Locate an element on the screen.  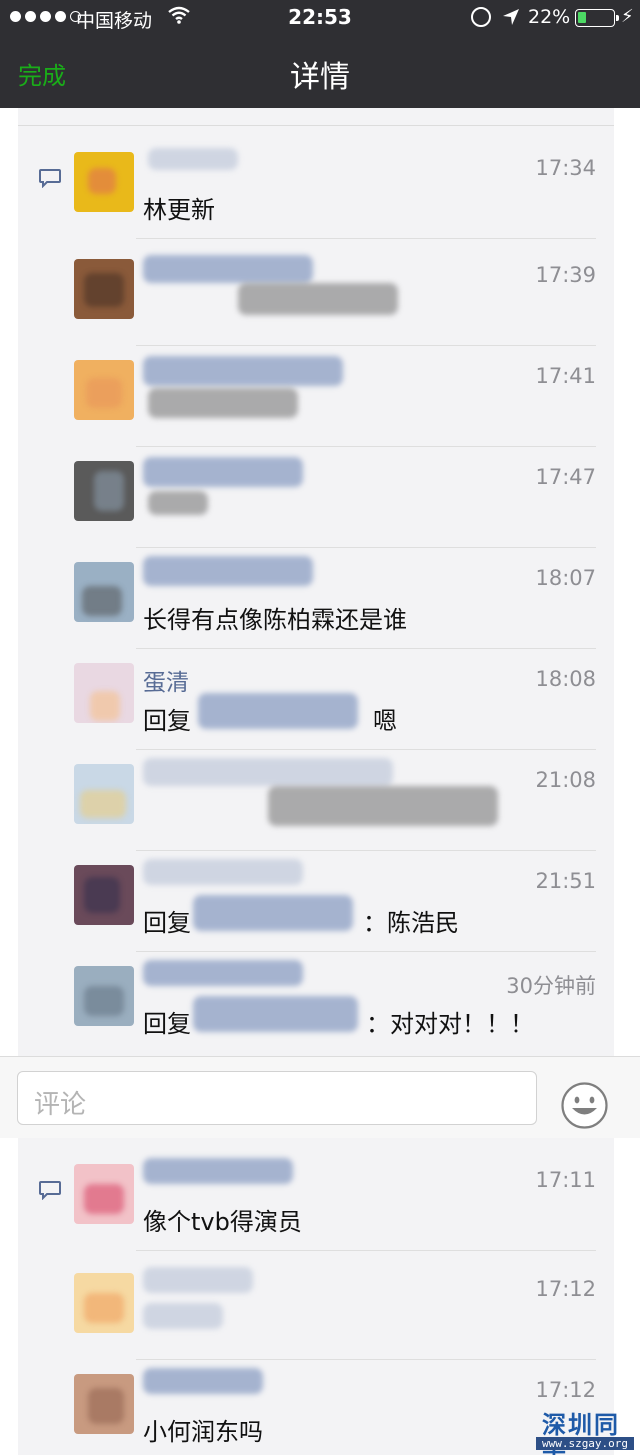
comment-text: 像个tvb得演员 is located at coordinates (222, 1222).